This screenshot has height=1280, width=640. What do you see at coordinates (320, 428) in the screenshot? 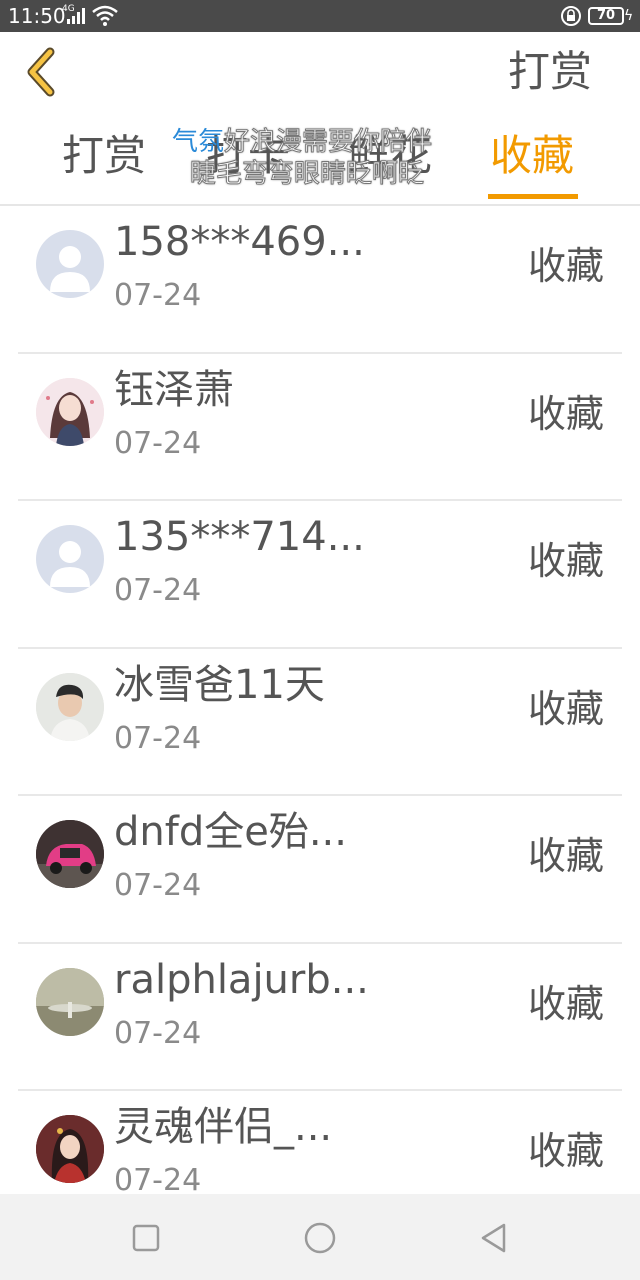
I see `list-item: 钰泽萧 07-24 收藏` at bounding box center [320, 428].